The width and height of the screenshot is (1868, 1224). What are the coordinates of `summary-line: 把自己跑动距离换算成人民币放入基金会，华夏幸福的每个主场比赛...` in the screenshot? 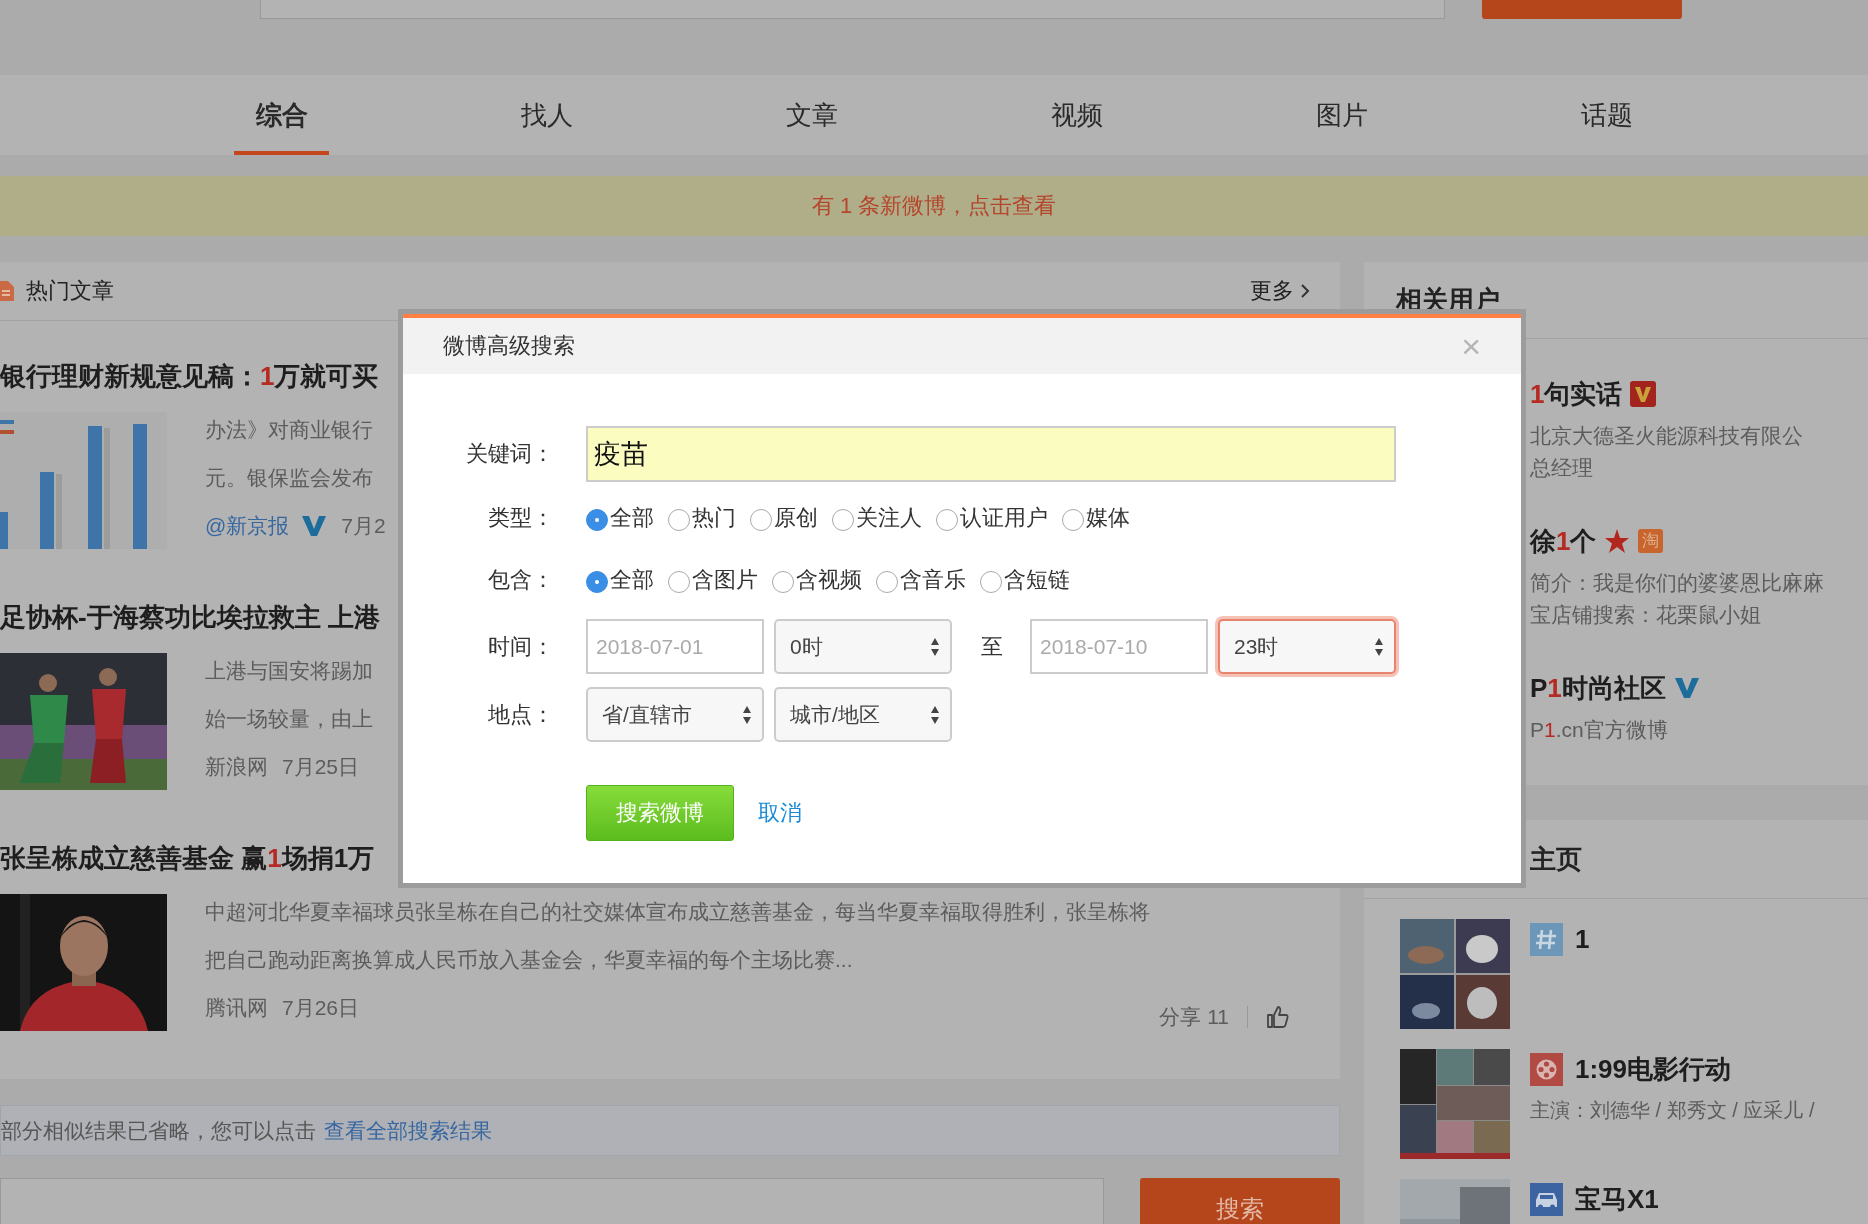 It's located at (529, 960).